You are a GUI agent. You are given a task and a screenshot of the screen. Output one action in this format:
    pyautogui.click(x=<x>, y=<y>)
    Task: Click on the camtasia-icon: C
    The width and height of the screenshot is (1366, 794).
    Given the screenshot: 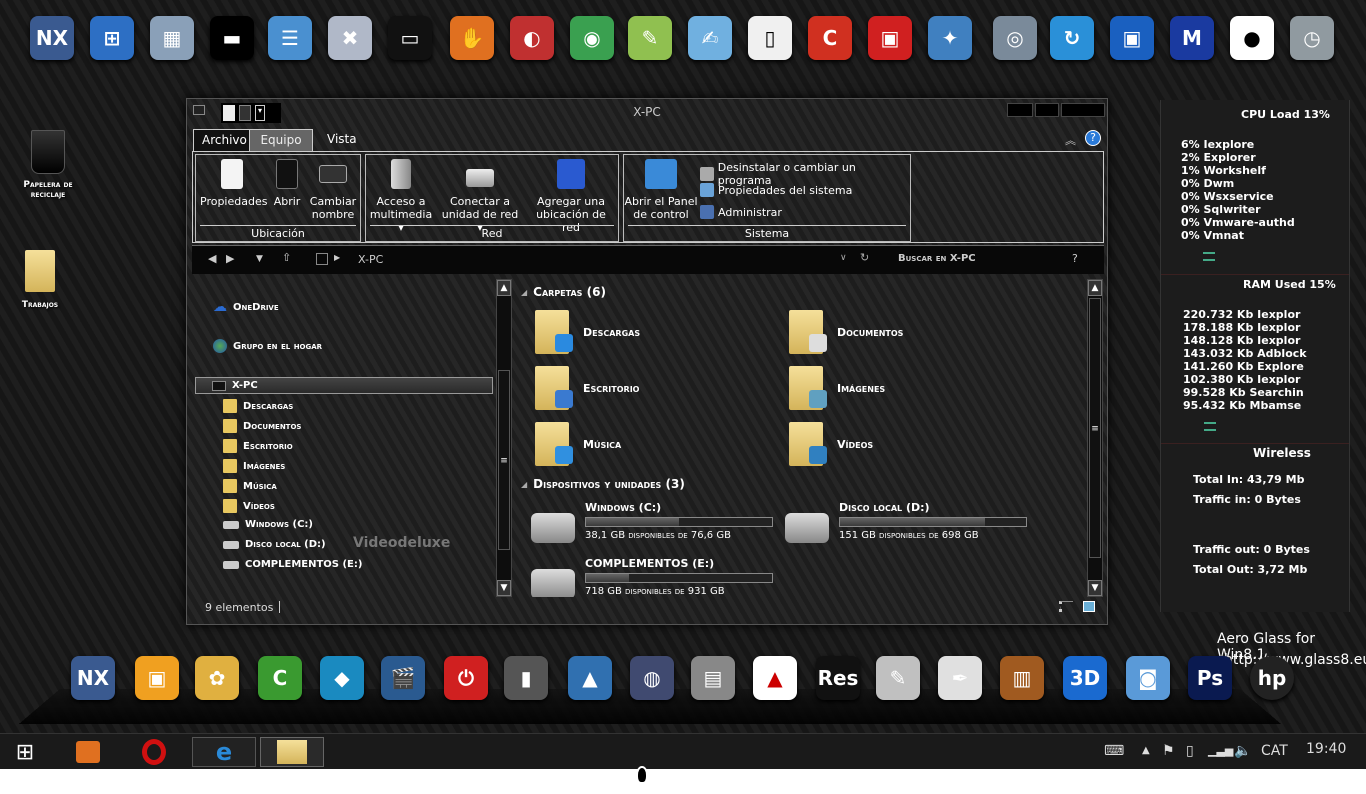 What is the action you would take?
    pyautogui.click(x=280, y=678)
    